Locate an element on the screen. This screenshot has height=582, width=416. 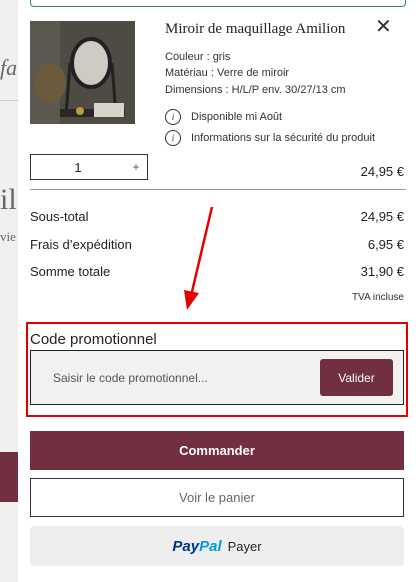
quantity-value: 1 is located at coordinates (78, 167).